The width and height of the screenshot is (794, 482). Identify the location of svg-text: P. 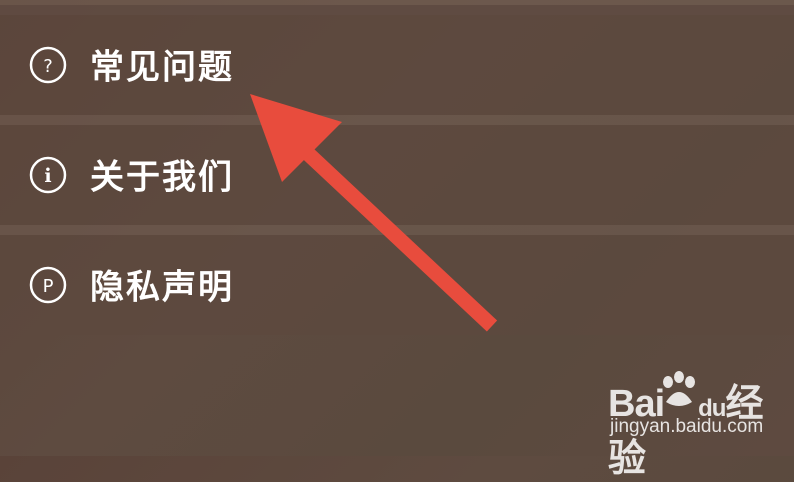
(48, 286).